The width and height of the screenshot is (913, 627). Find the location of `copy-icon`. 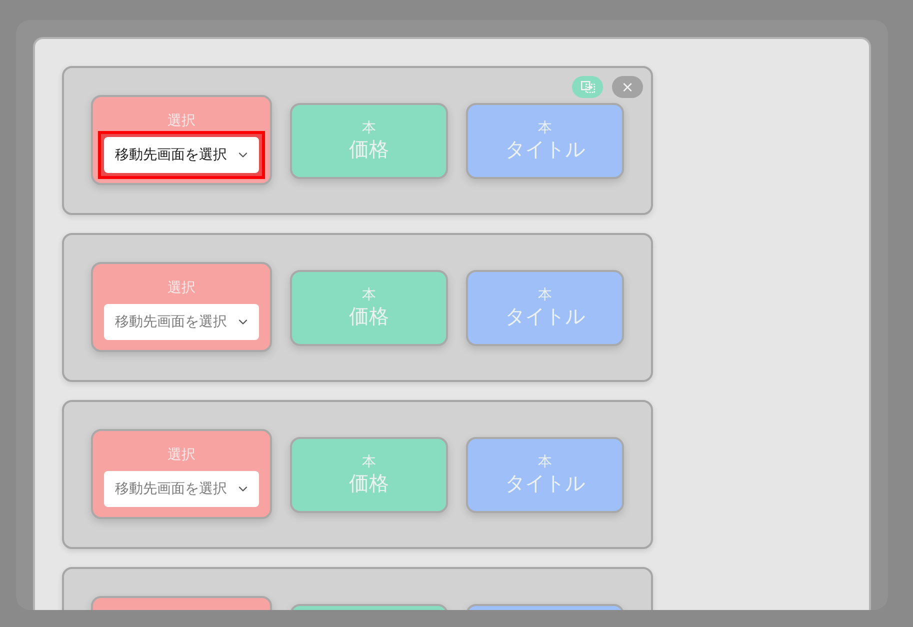

copy-icon is located at coordinates (587, 87).